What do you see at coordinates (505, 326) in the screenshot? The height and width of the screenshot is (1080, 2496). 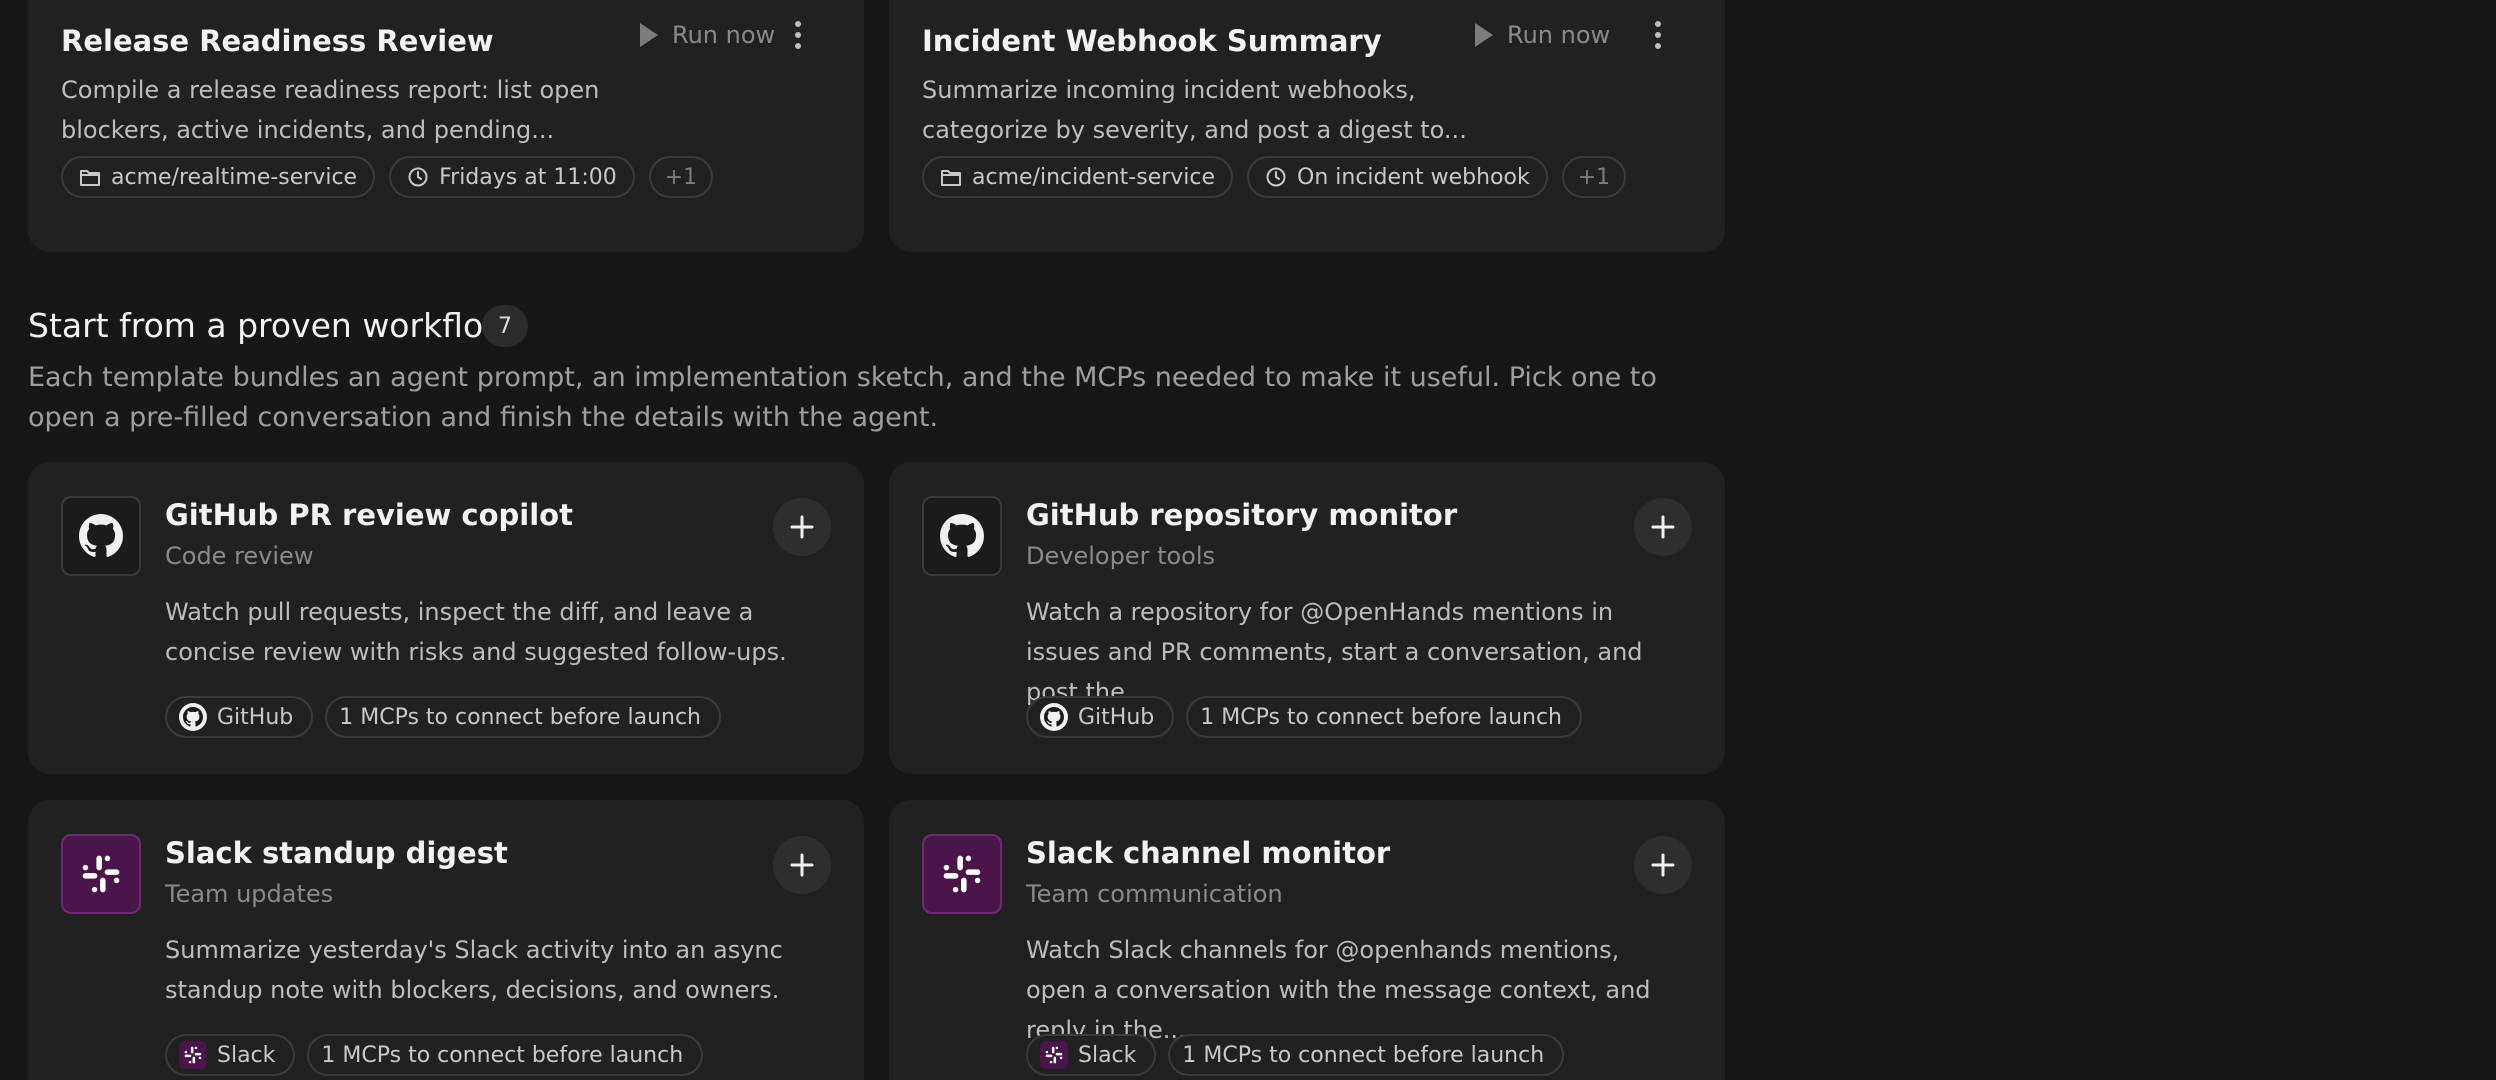 I see `template-count-badge: 7` at bounding box center [505, 326].